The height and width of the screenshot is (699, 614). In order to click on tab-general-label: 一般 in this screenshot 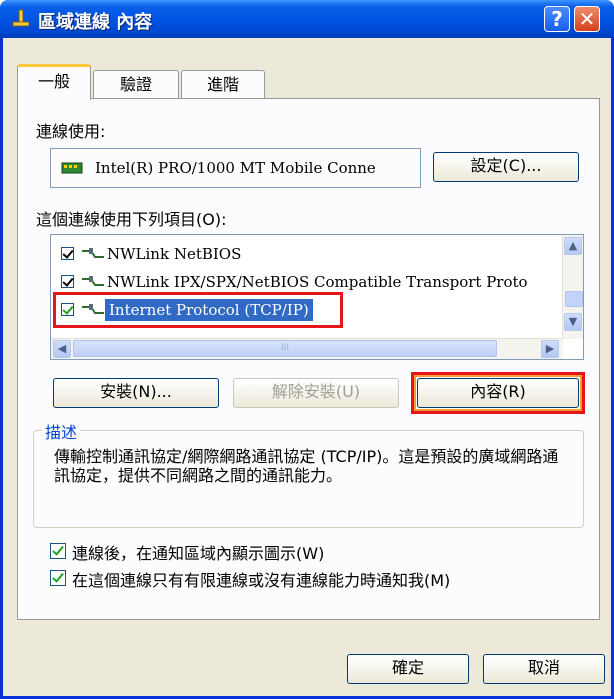, I will do `click(53, 81)`.